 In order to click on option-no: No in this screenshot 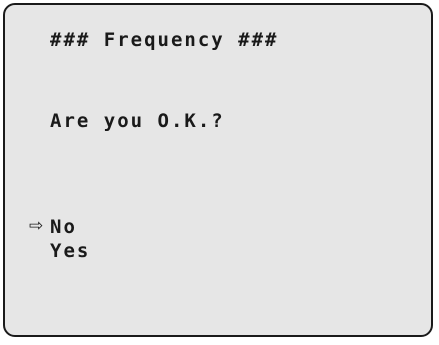, I will do `click(63, 227)`.